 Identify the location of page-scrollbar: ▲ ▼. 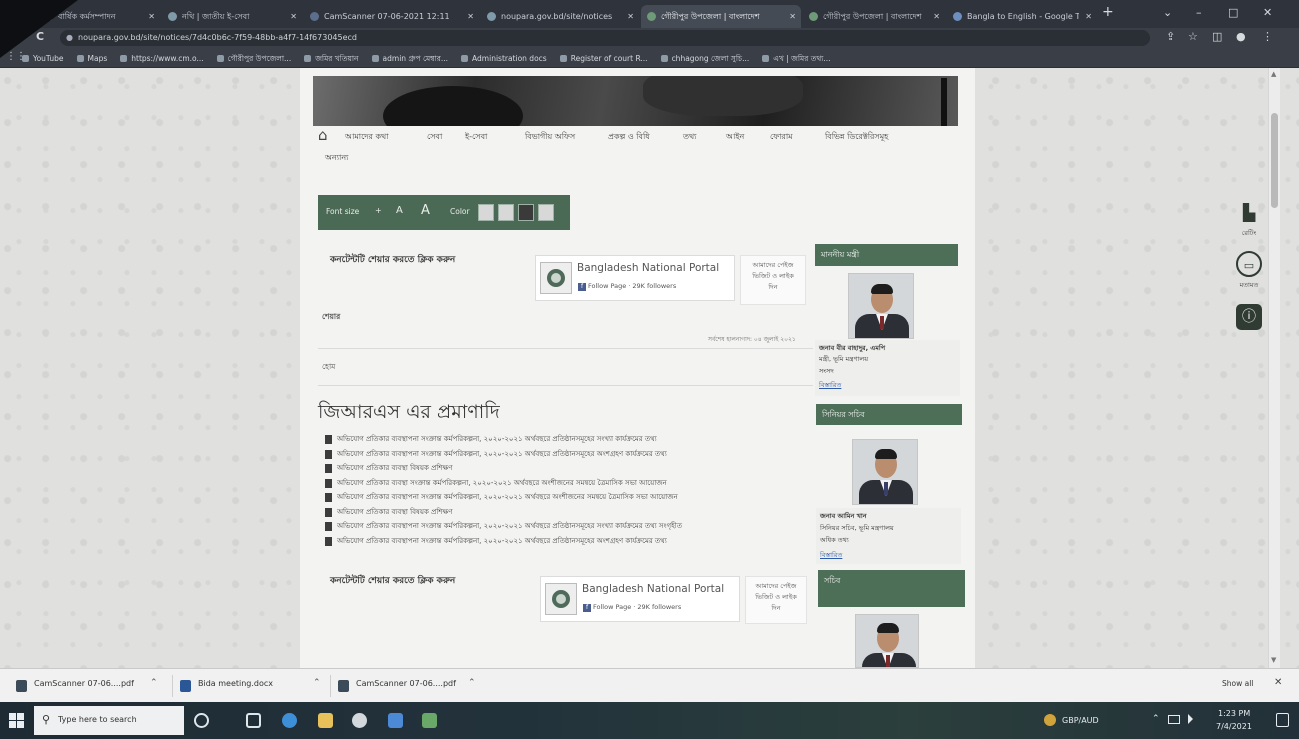
(1274, 368).